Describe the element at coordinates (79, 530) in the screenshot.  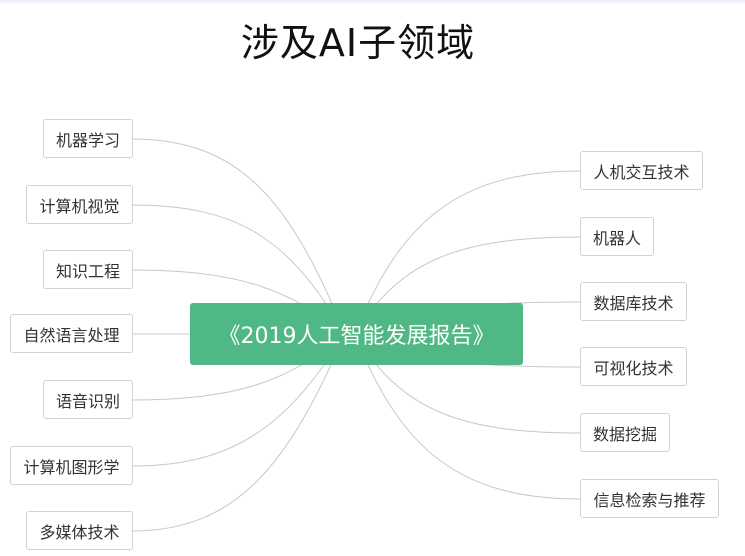
I see `node-multimedia: 多媒体技术` at that location.